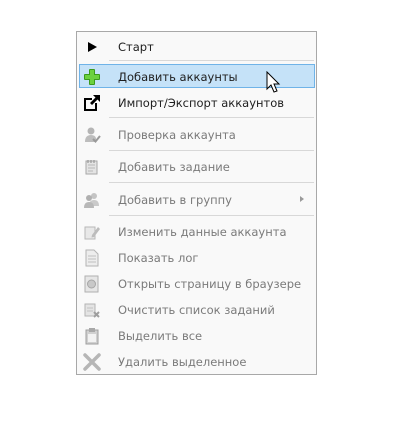  What do you see at coordinates (273, 82) in the screenshot?
I see `mouse-cursor-icon` at bounding box center [273, 82].